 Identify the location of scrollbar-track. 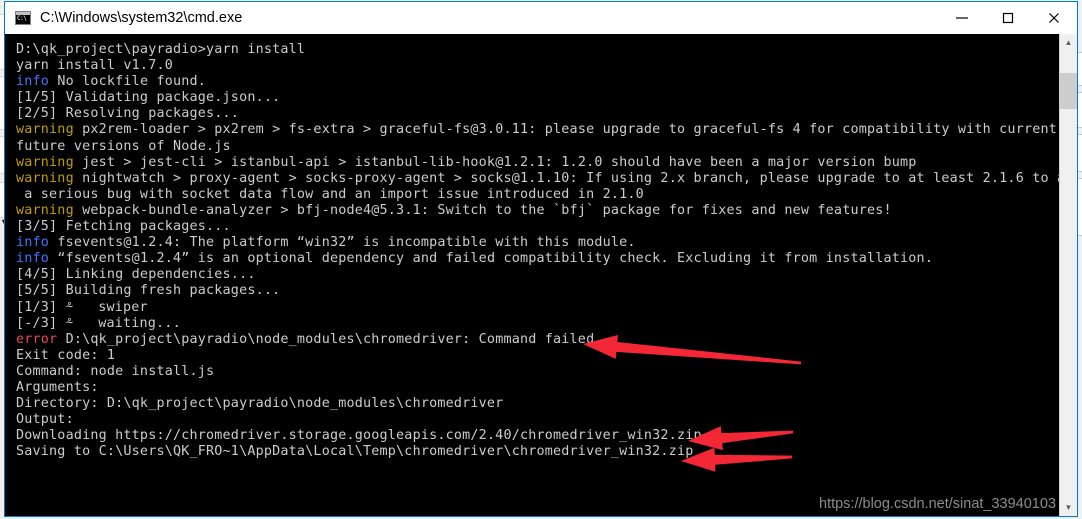
(1068, 275).